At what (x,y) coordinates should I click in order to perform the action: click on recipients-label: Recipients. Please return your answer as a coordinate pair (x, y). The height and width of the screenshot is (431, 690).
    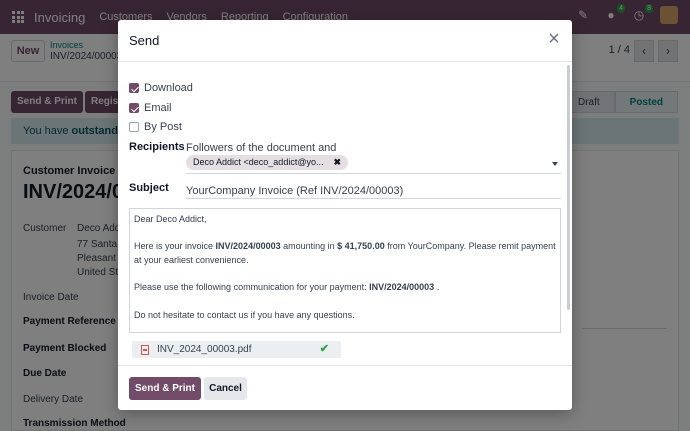
    Looking at the image, I should click on (157, 147).